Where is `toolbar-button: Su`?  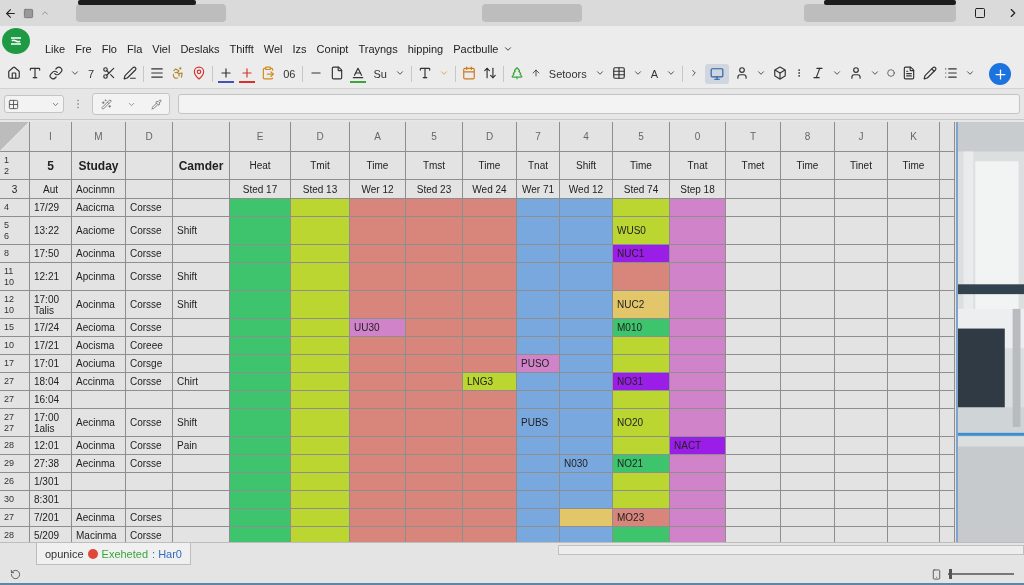 toolbar-button: Su is located at coordinates (380, 74).